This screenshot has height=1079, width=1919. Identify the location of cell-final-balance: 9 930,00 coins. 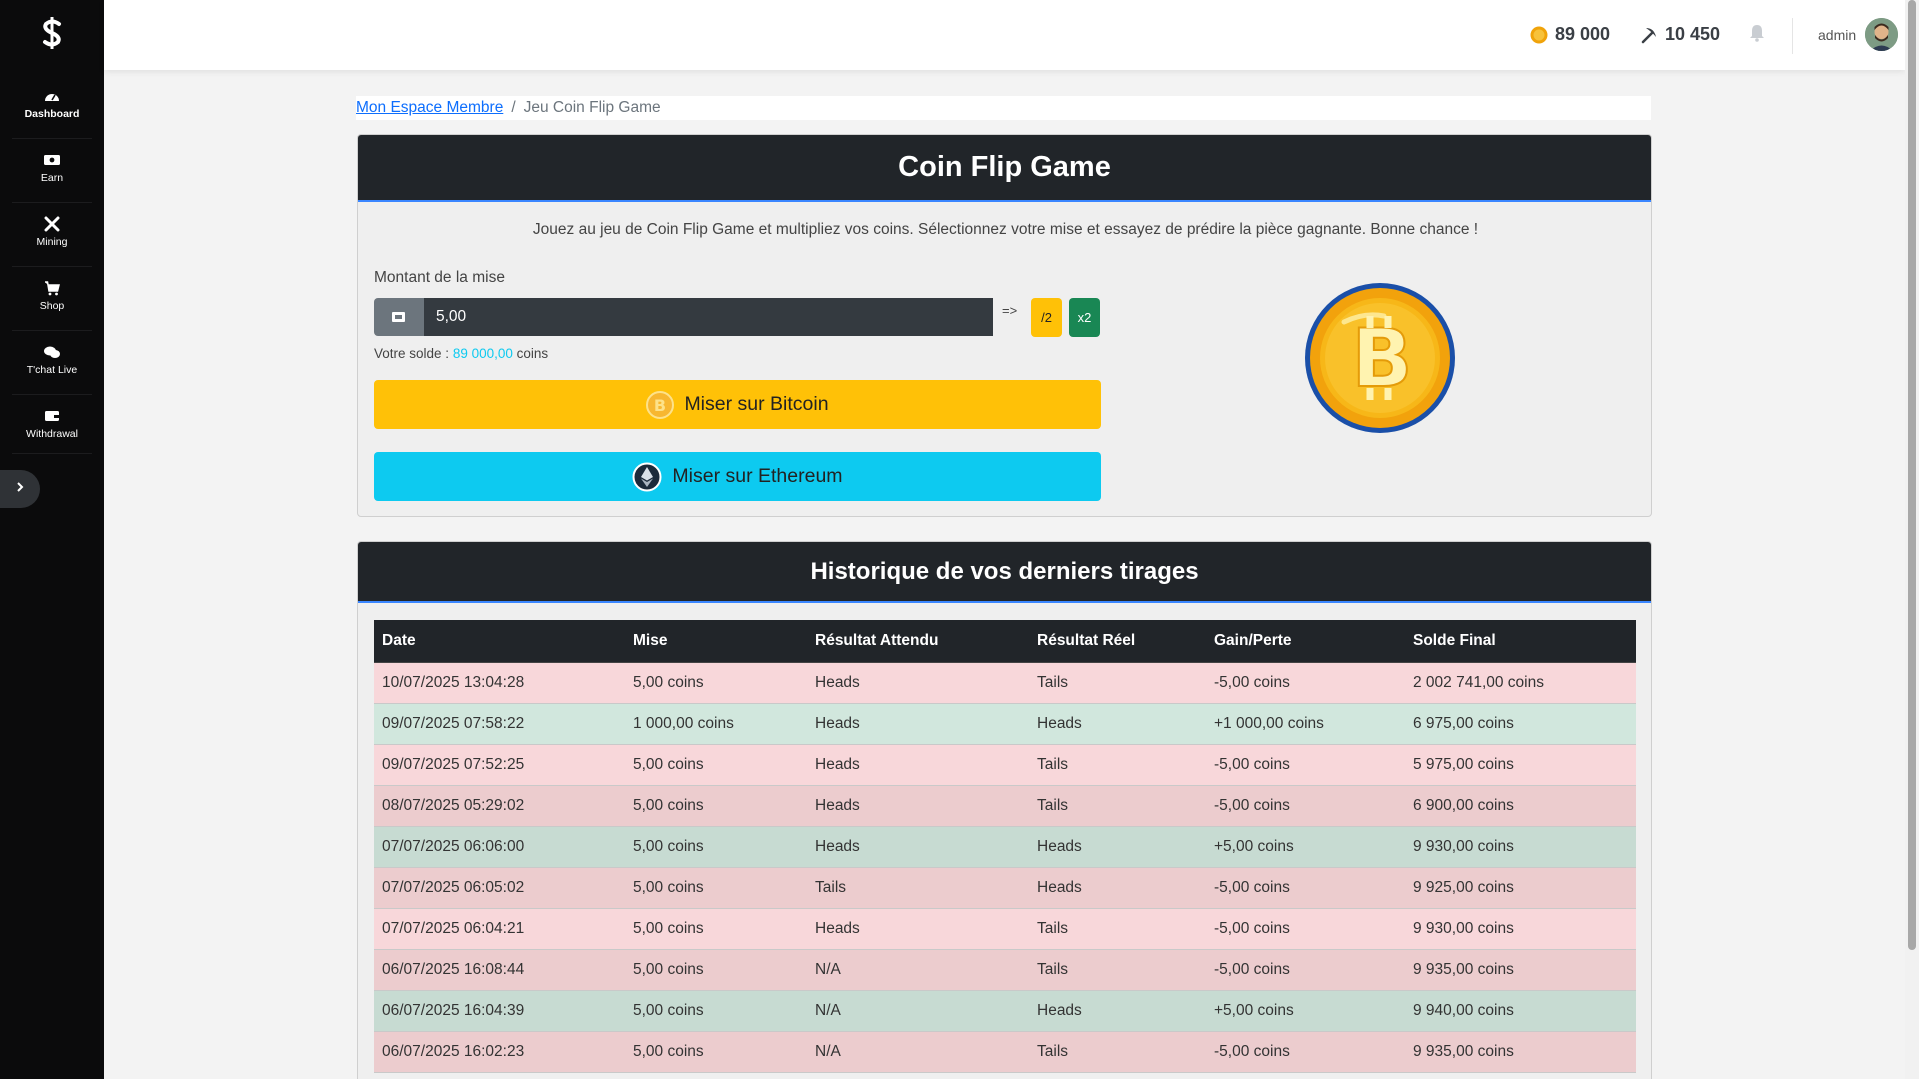
(1520, 929).